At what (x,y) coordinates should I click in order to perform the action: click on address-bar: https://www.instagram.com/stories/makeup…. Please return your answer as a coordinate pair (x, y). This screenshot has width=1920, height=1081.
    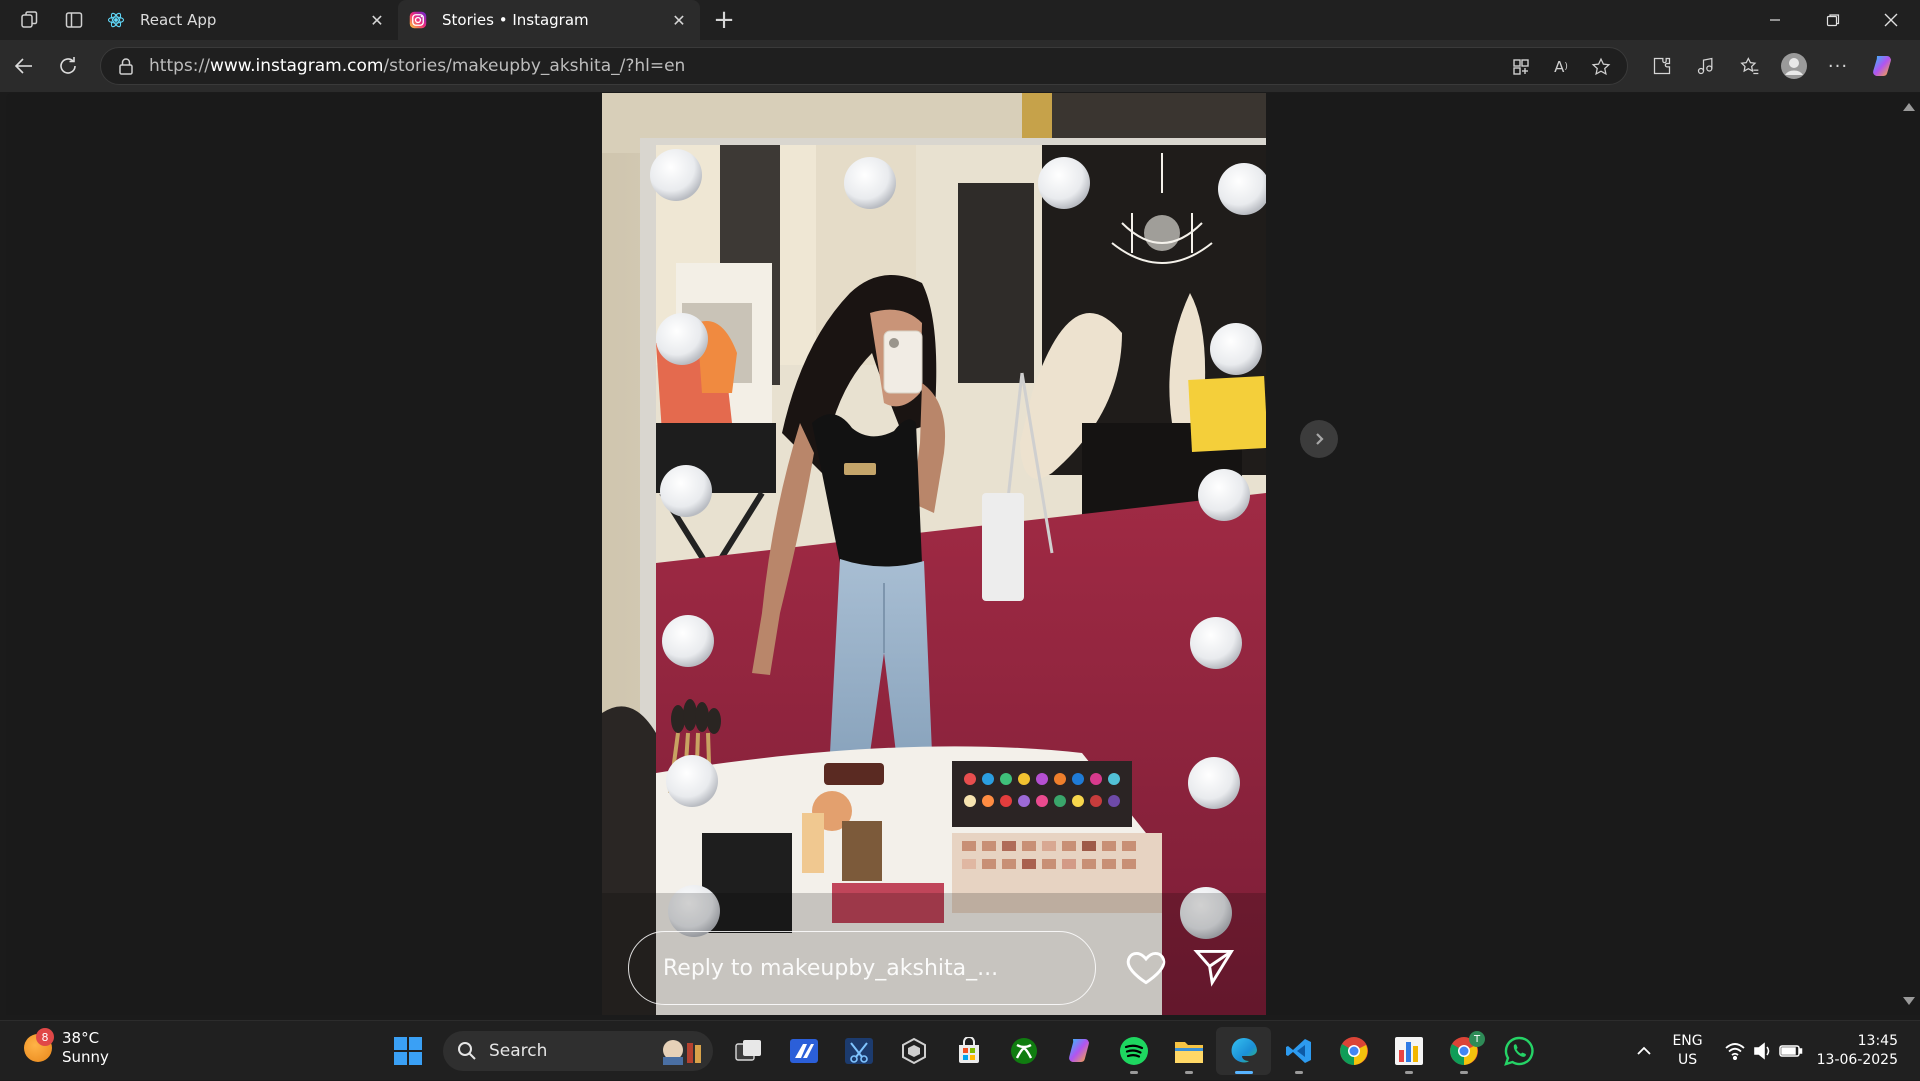
    Looking at the image, I should click on (864, 66).